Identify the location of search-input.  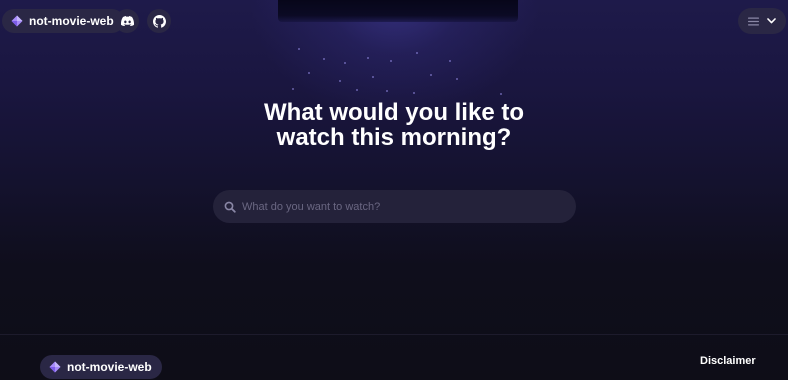
(402, 206).